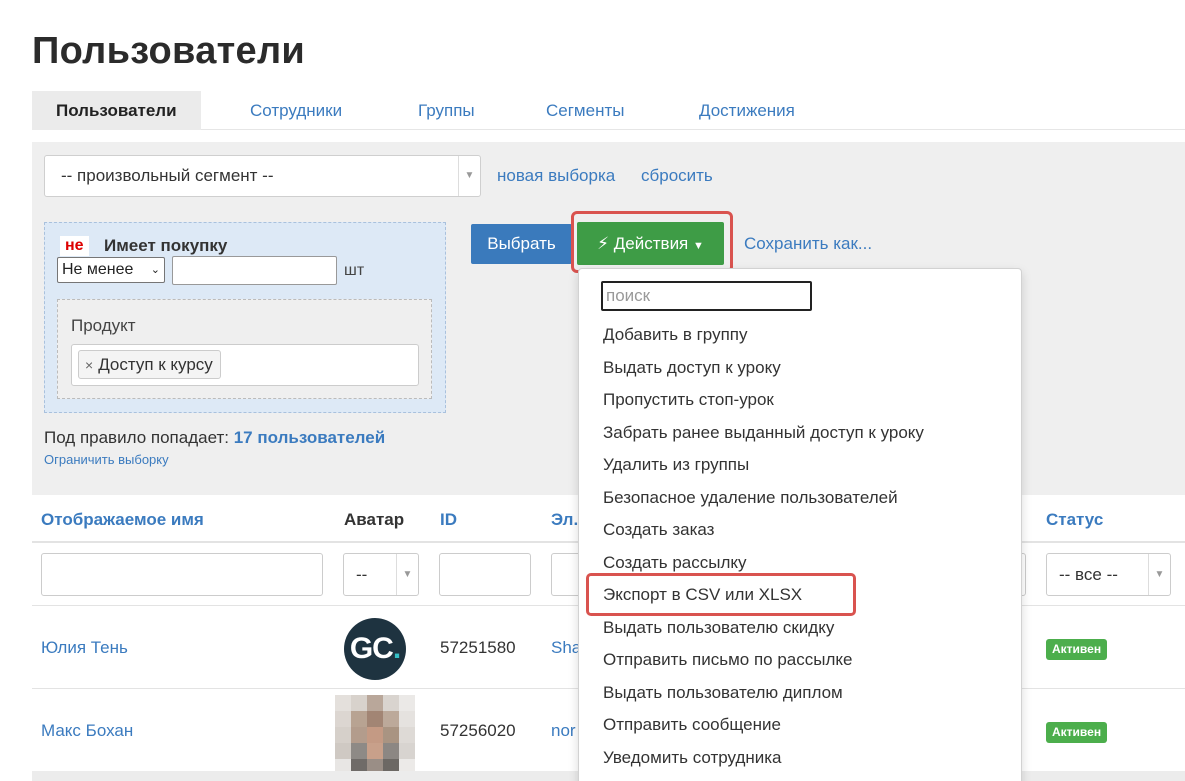  Describe the element at coordinates (747, 110) in the screenshot. I see `tab-achievements: Достижения` at that location.